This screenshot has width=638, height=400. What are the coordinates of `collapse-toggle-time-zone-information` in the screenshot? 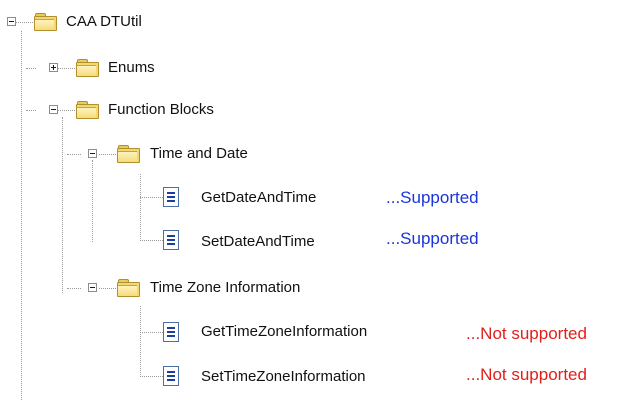 It's located at (92, 287).